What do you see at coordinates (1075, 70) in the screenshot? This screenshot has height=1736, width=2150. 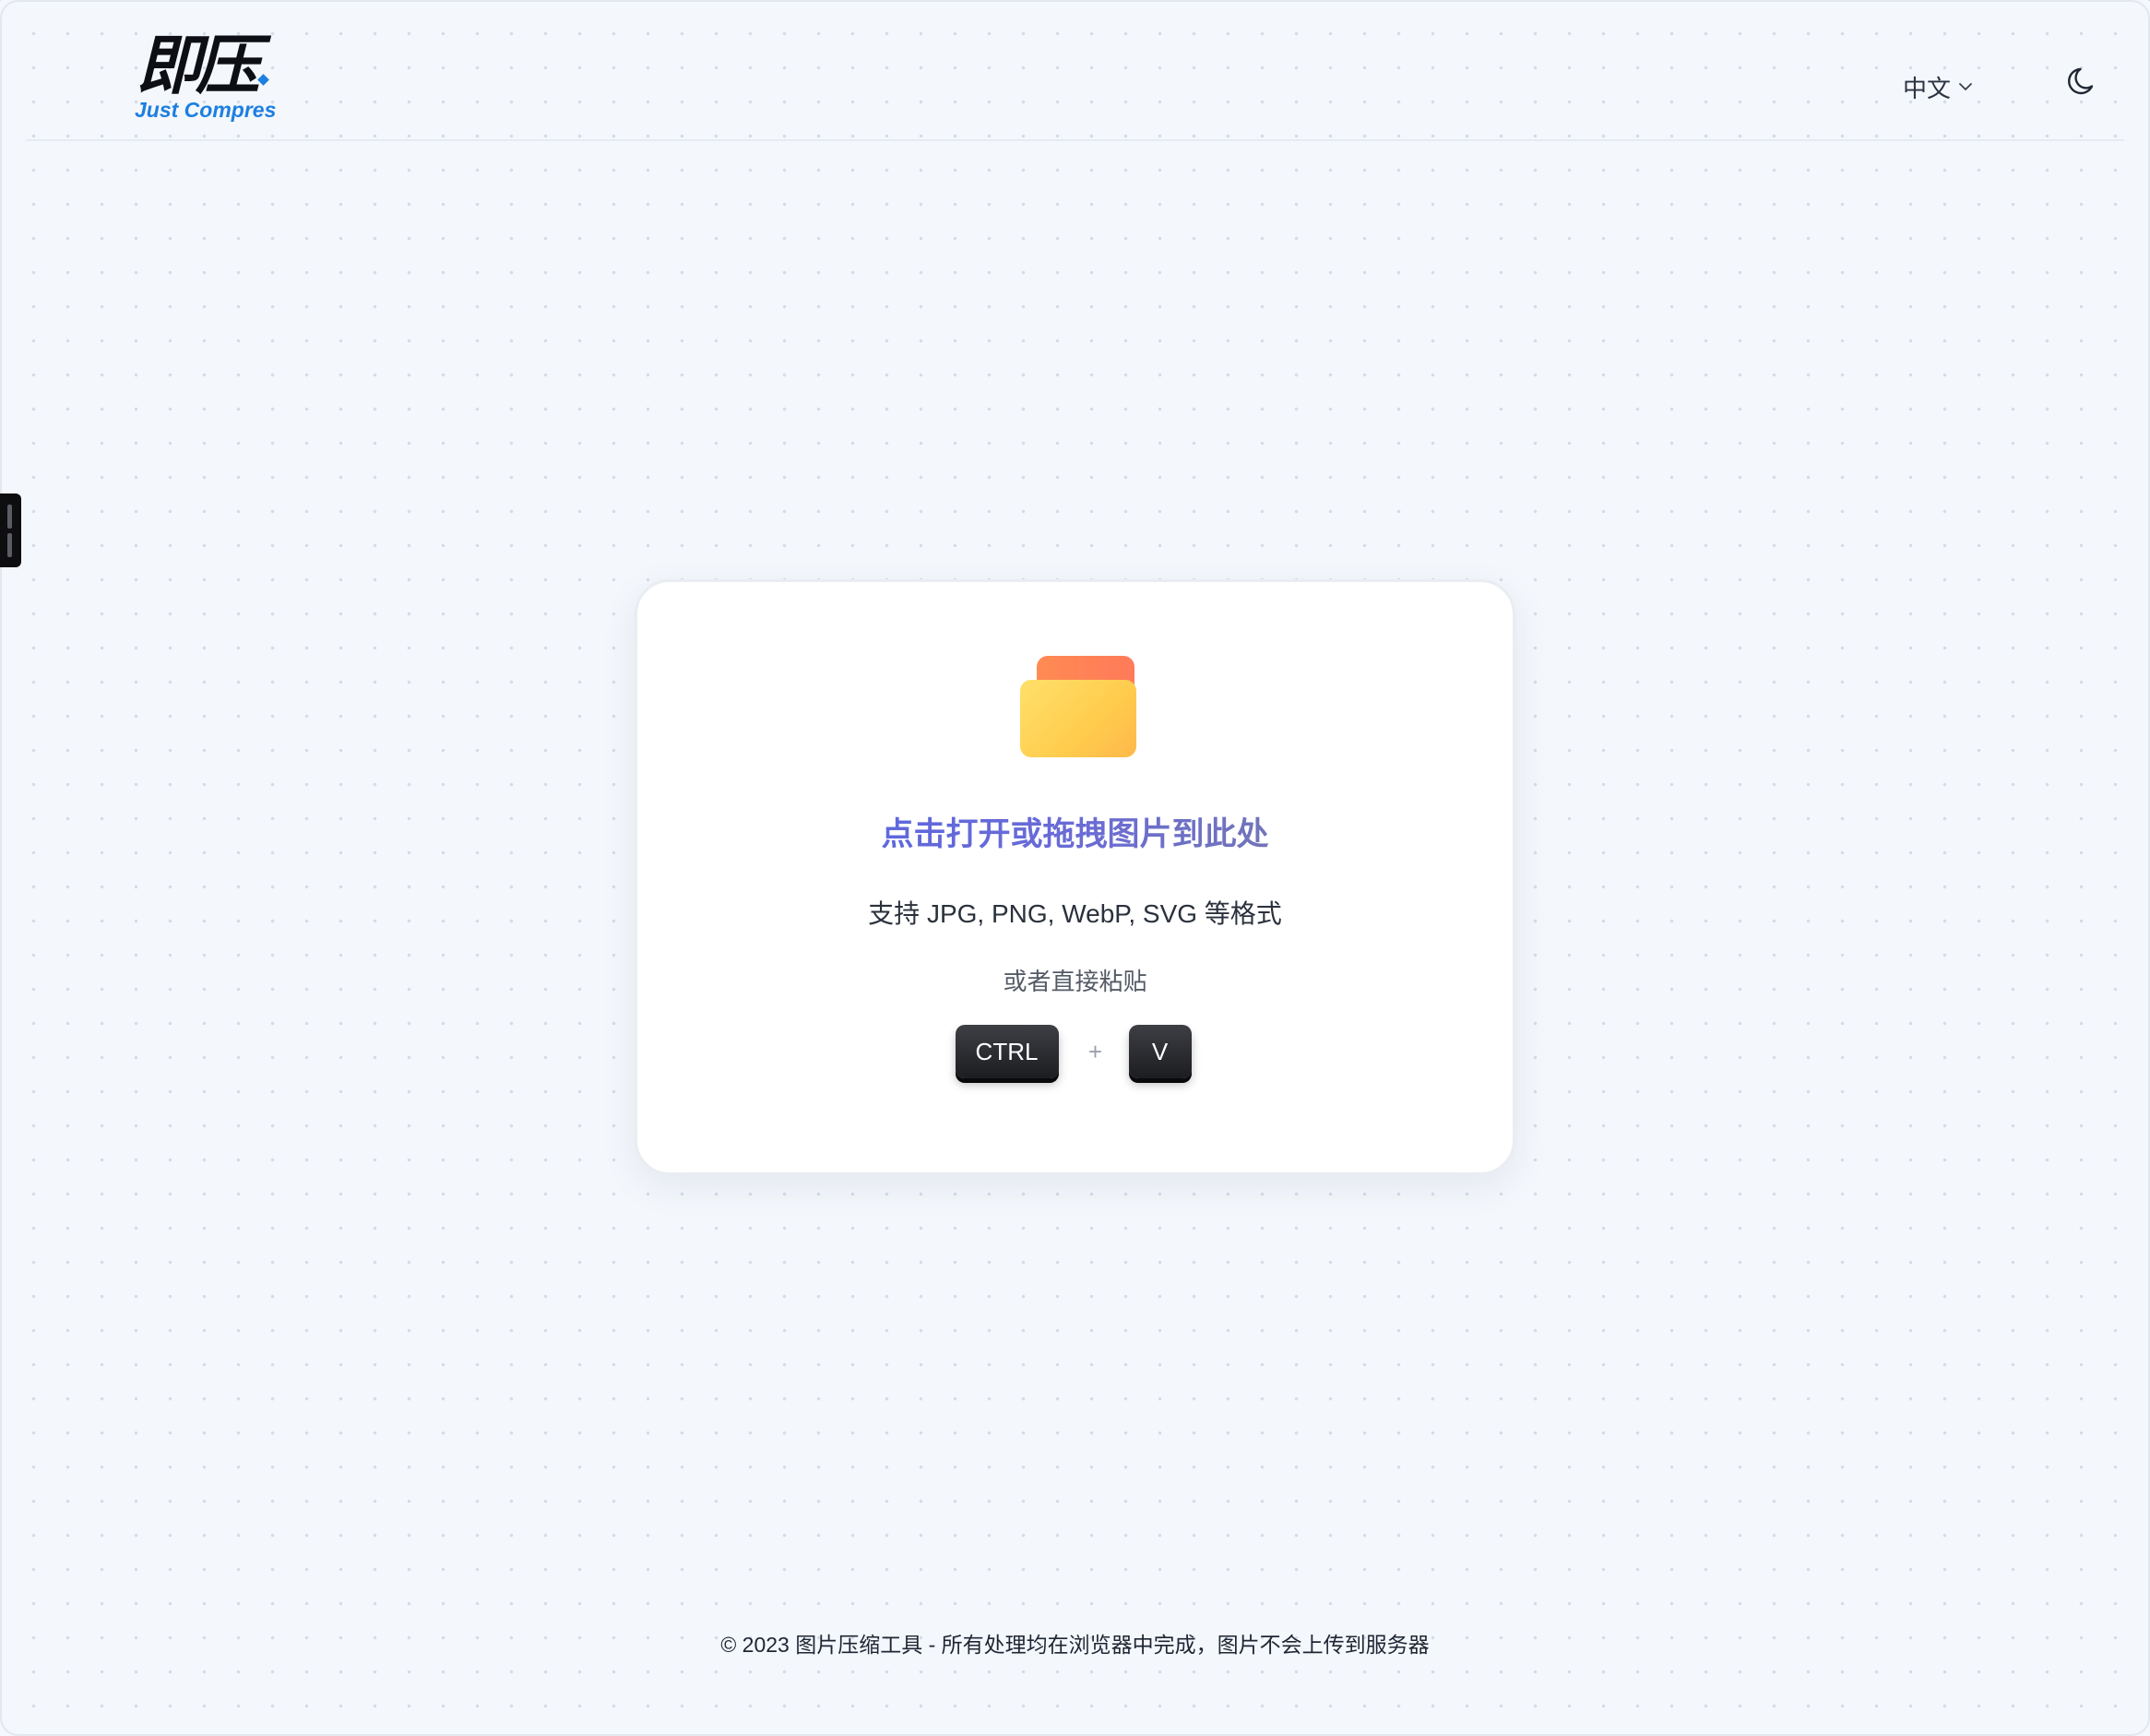 I see `header: 即压 Just Compres 中文` at bounding box center [1075, 70].